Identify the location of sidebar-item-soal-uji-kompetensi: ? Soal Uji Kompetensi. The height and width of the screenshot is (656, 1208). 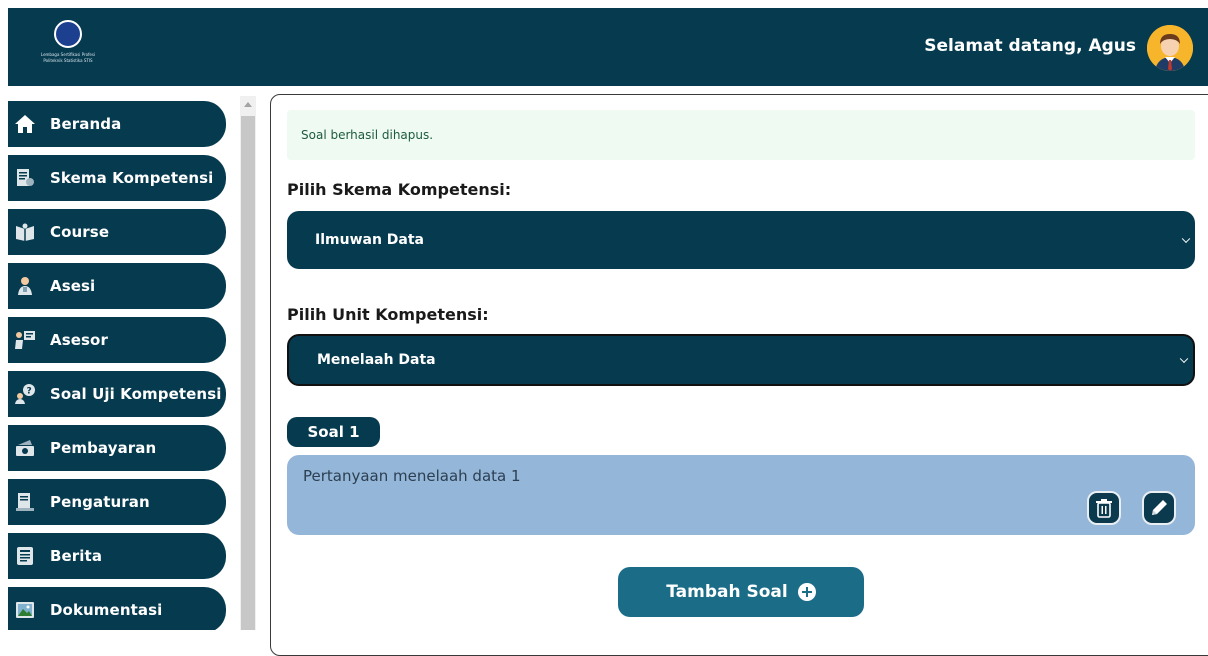
(117, 394).